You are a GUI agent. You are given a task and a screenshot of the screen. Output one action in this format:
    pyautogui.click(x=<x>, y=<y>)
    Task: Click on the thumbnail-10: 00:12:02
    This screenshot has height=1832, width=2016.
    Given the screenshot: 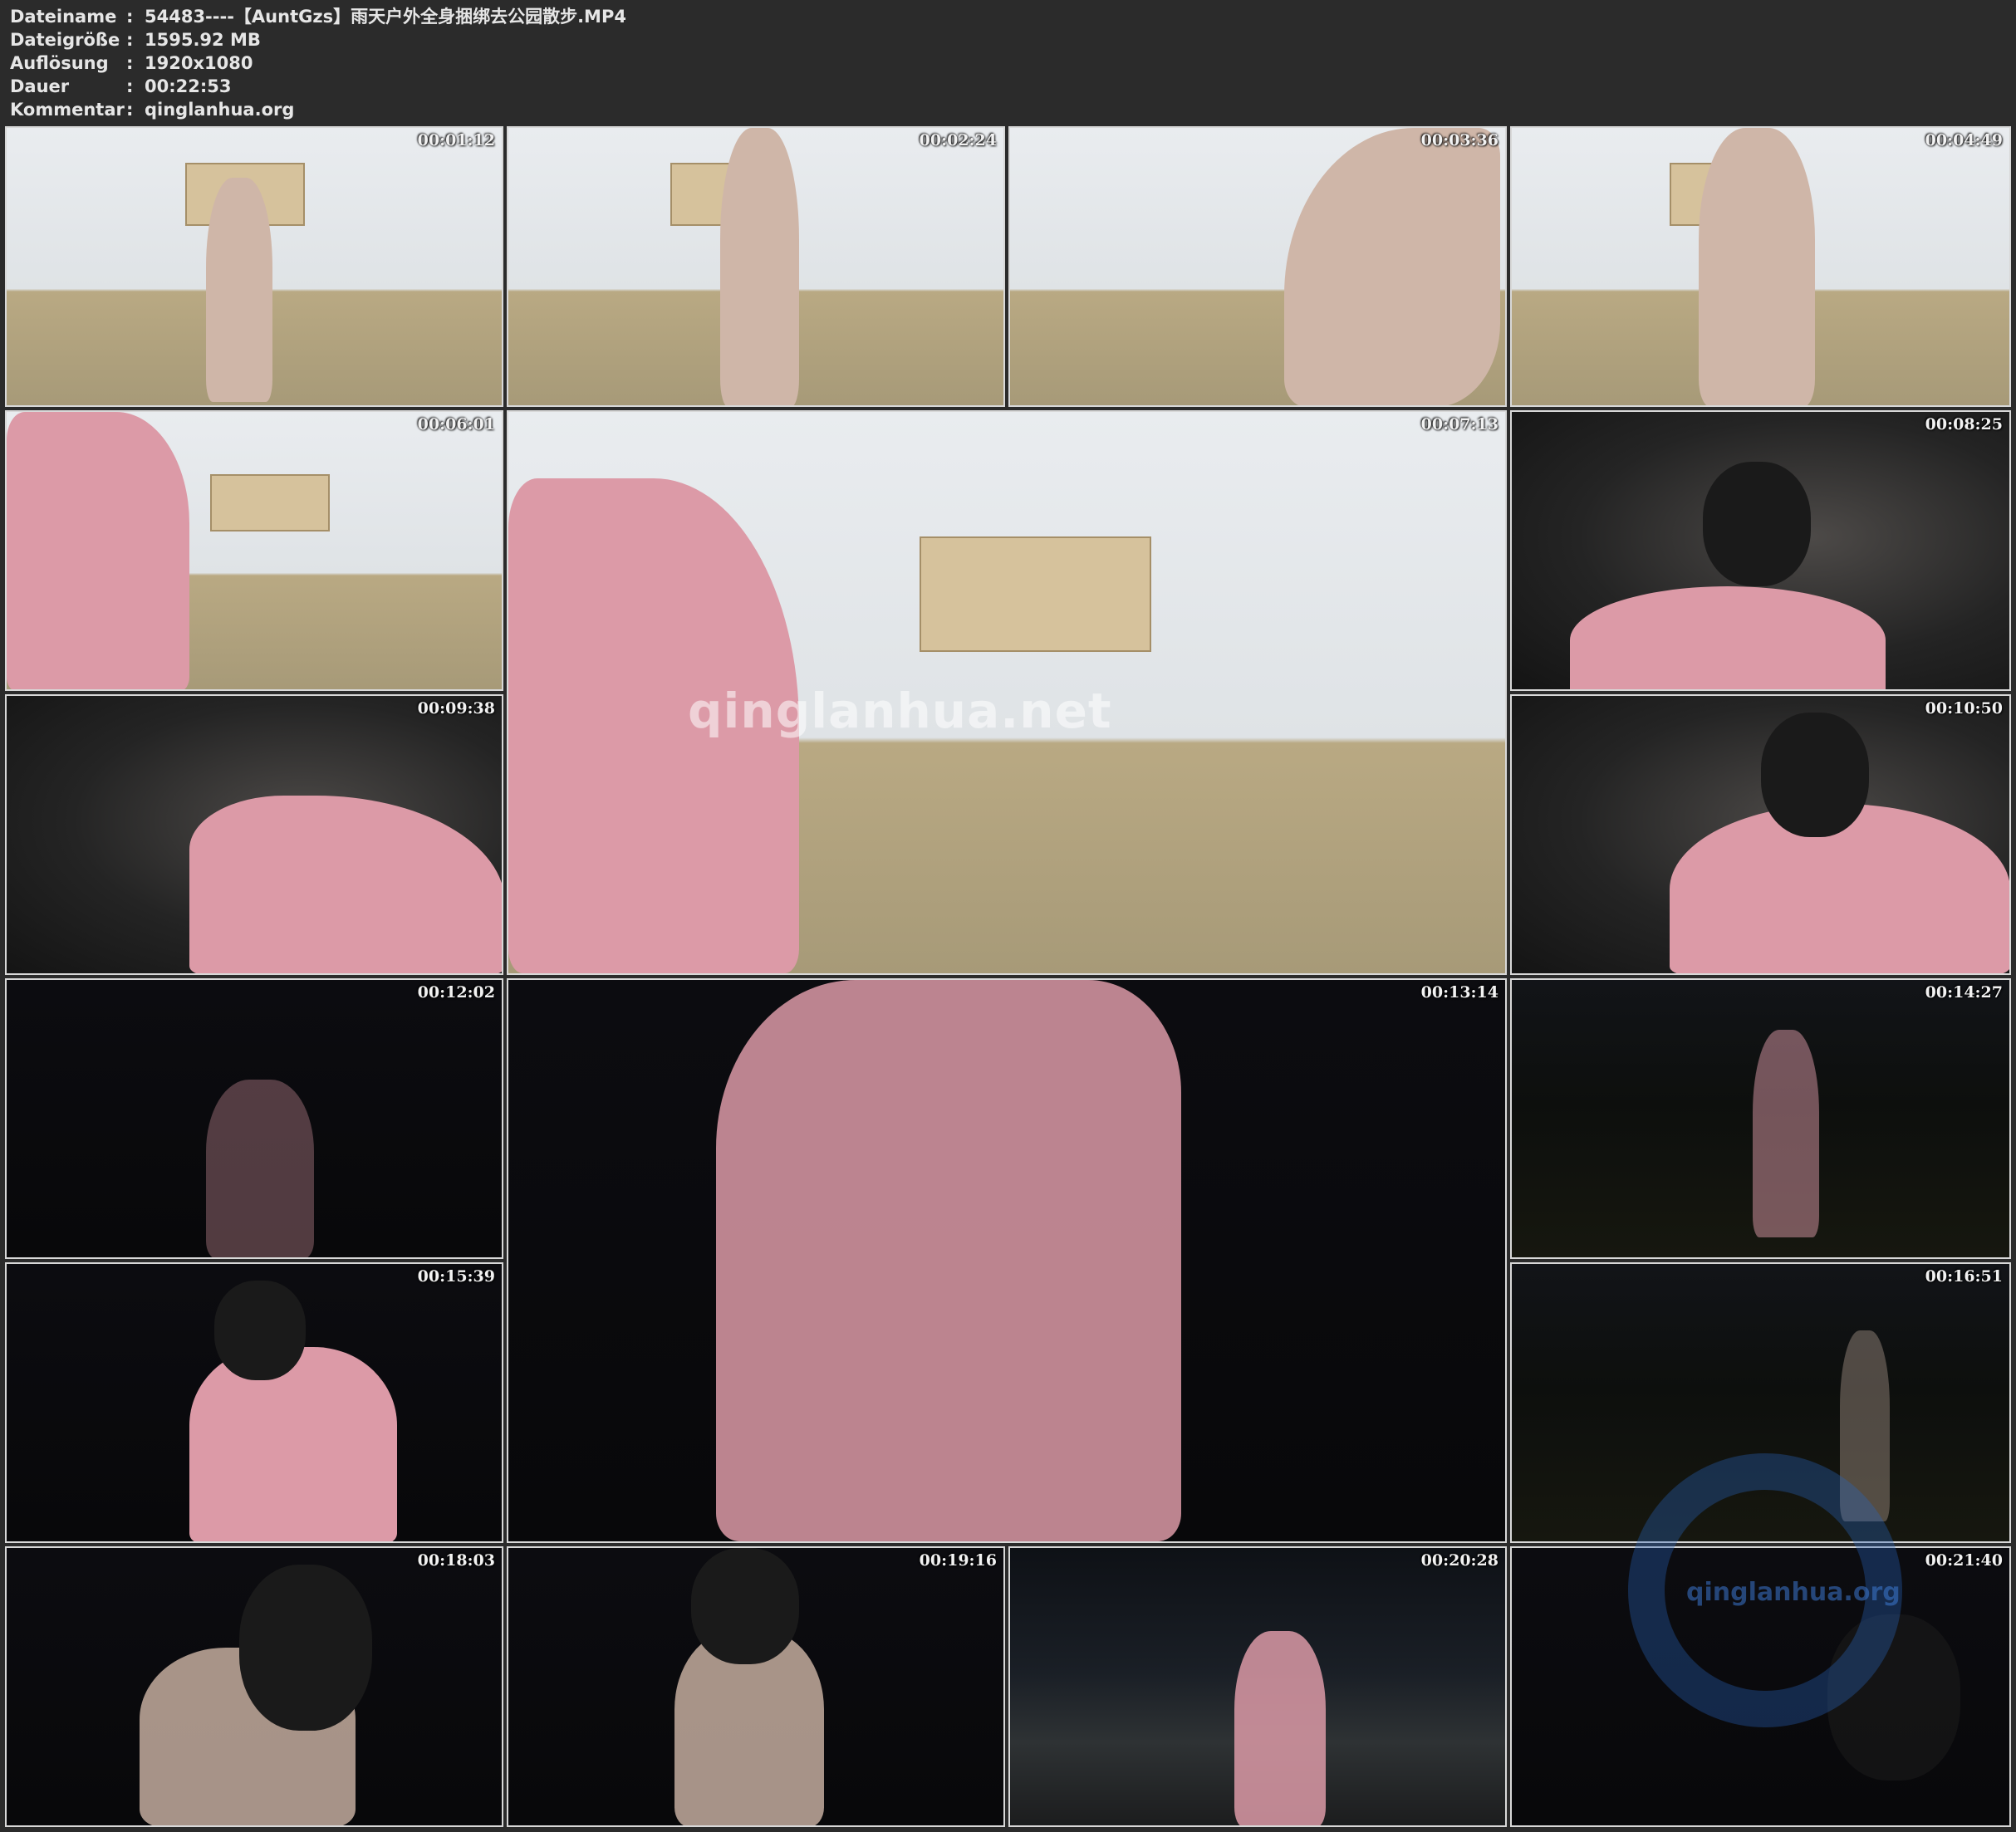 What is the action you would take?
    pyautogui.click(x=254, y=1118)
    